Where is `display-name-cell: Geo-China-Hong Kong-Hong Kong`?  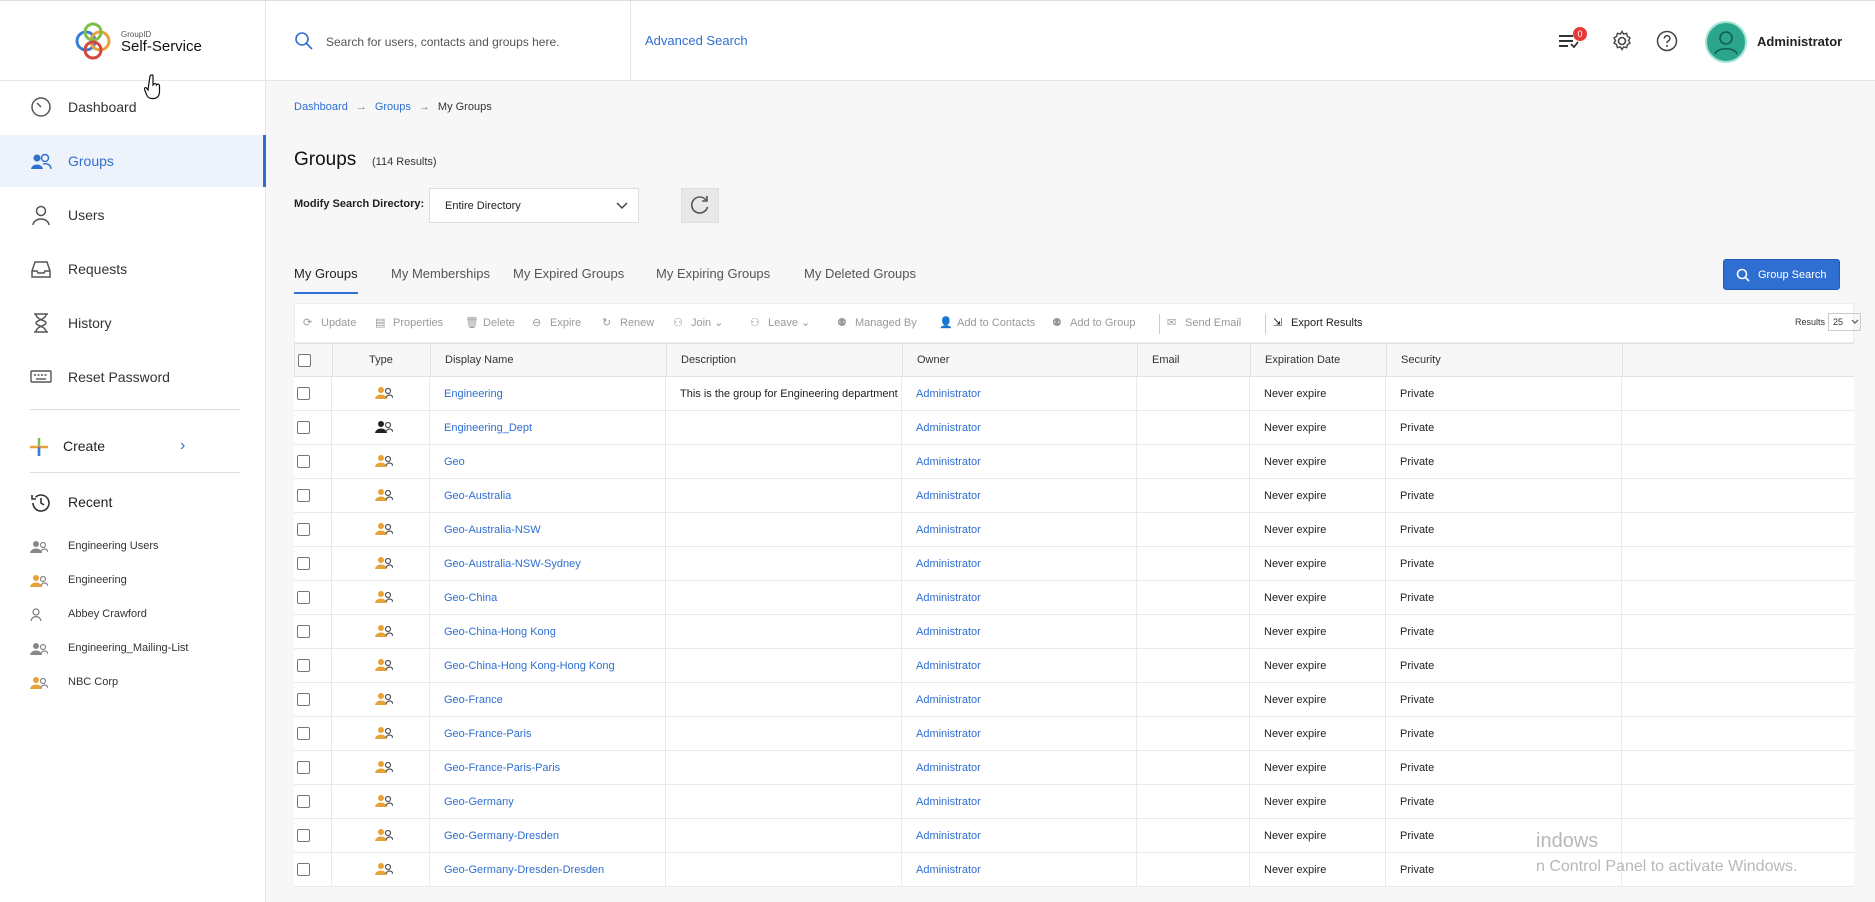
display-name-cell: Geo-China-Hong Kong-Hong Kong is located at coordinates (548, 666).